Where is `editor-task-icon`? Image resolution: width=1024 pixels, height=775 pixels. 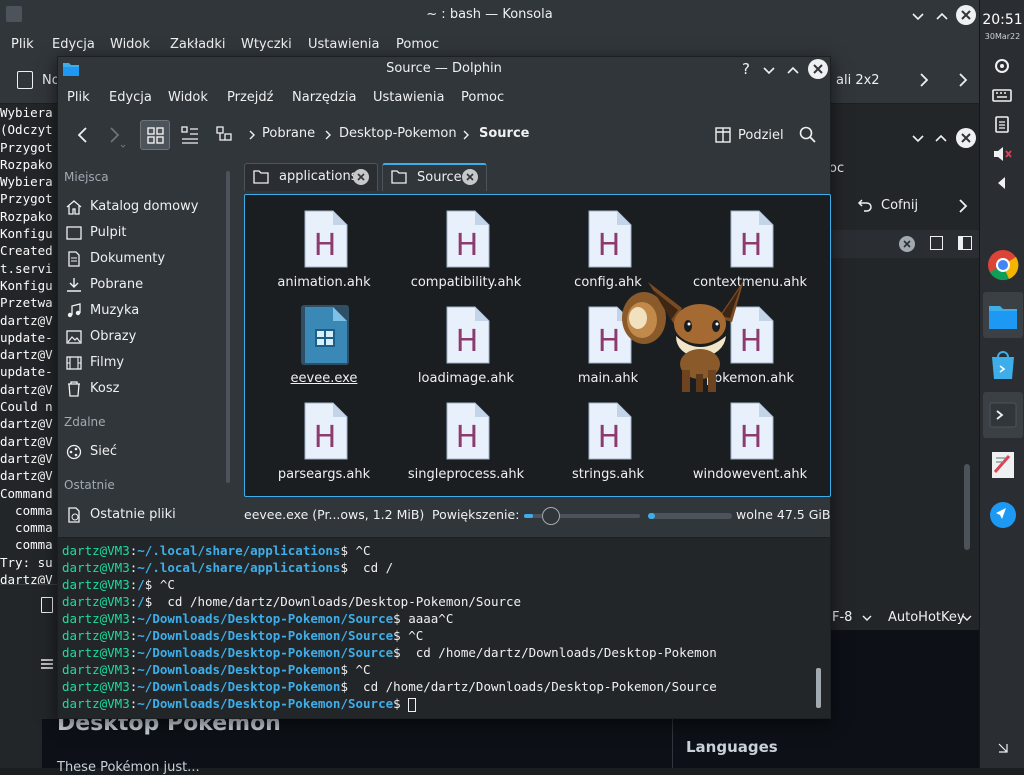
editor-task-icon is located at coordinates (1003, 465).